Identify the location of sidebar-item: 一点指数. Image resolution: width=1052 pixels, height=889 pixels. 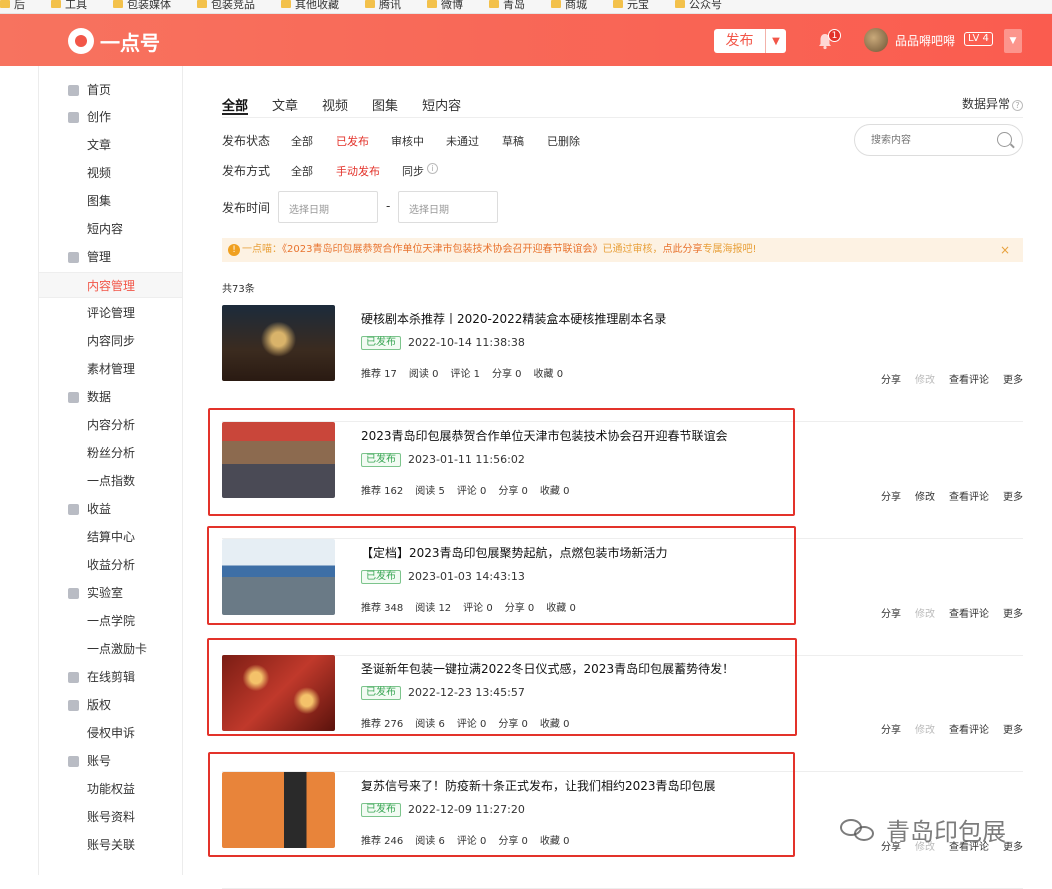
(110, 481).